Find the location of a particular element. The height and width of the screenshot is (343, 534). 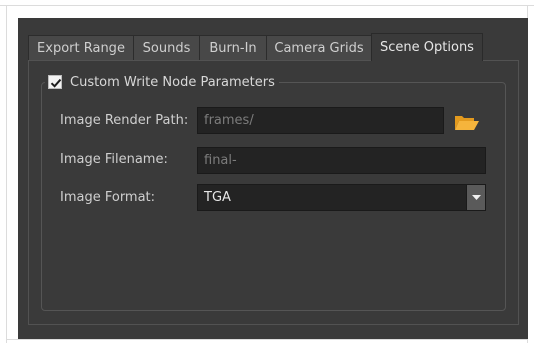

chevron-down-icon is located at coordinates (476, 197).